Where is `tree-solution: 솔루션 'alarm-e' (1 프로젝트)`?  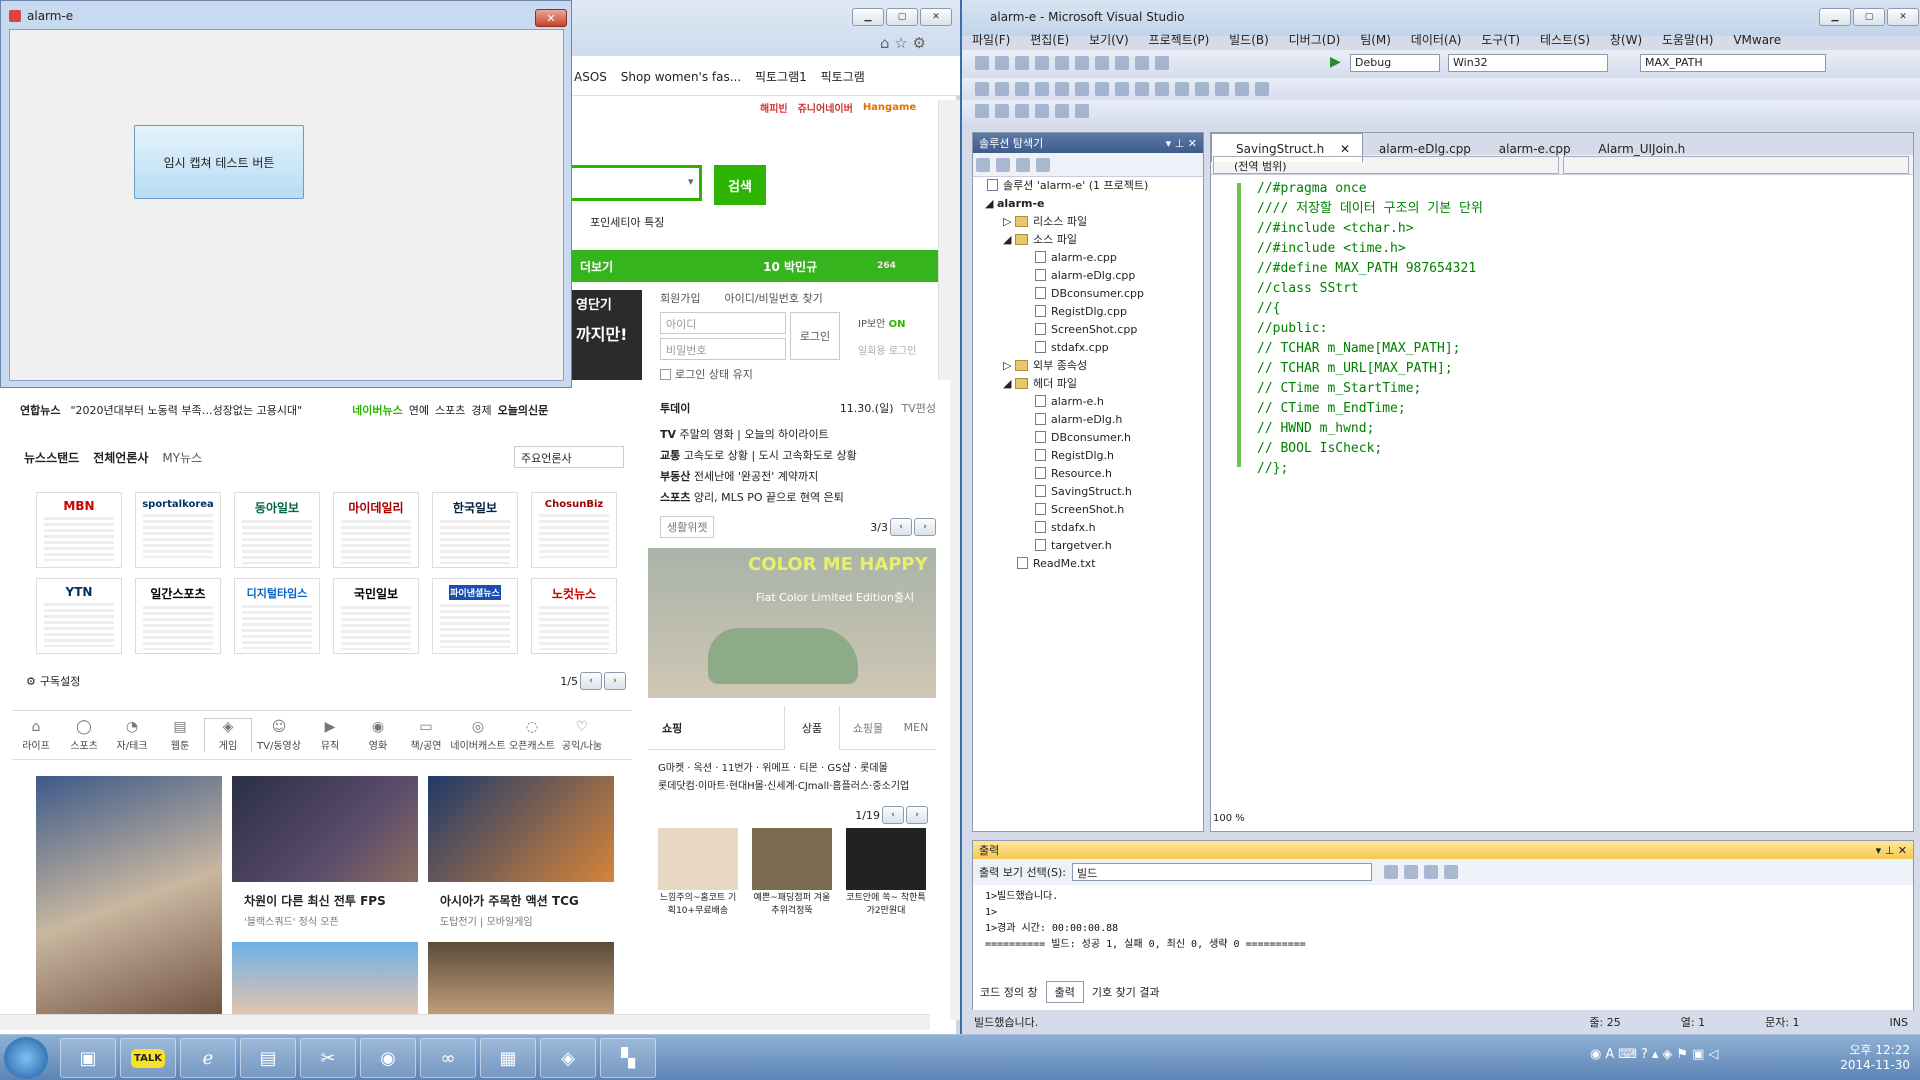 tree-solution: 솔루션 'alarm-e' (1 프로젝트) is located at coordinates (1090, 186).